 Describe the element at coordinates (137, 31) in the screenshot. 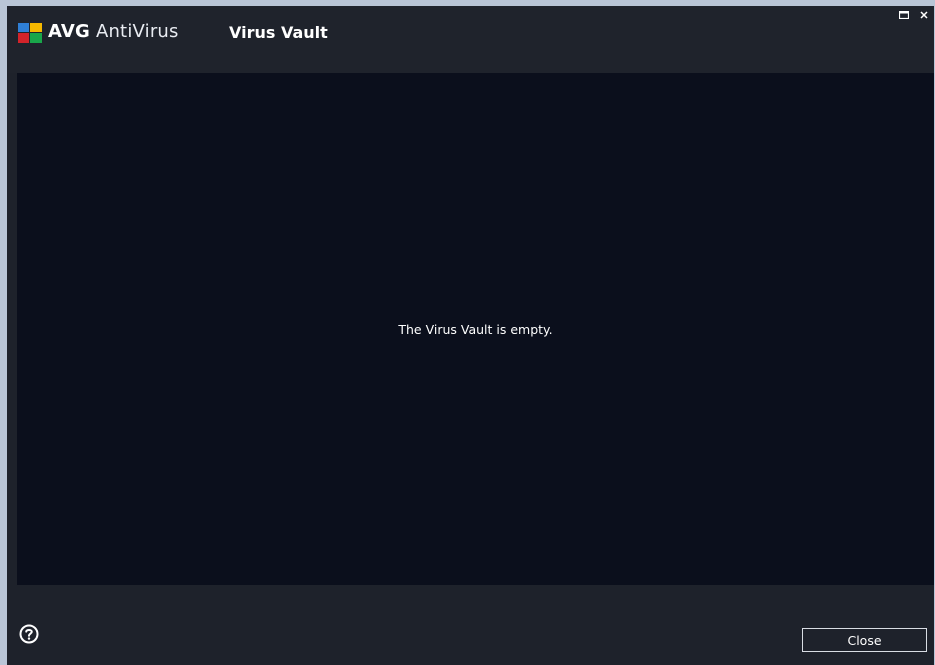

I see `brand-antivirus-label: AntiVirus` at that location.